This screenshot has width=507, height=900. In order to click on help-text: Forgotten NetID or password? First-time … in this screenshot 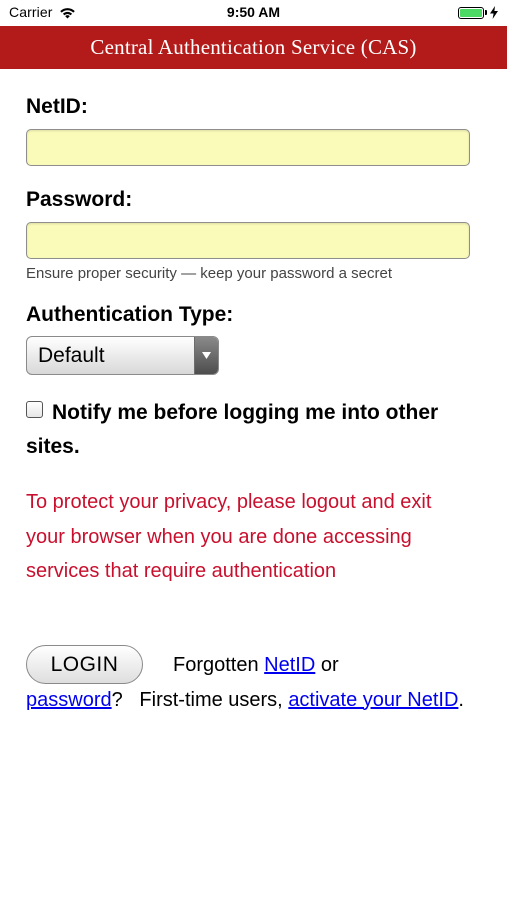, I will do `click(251, 682)`.